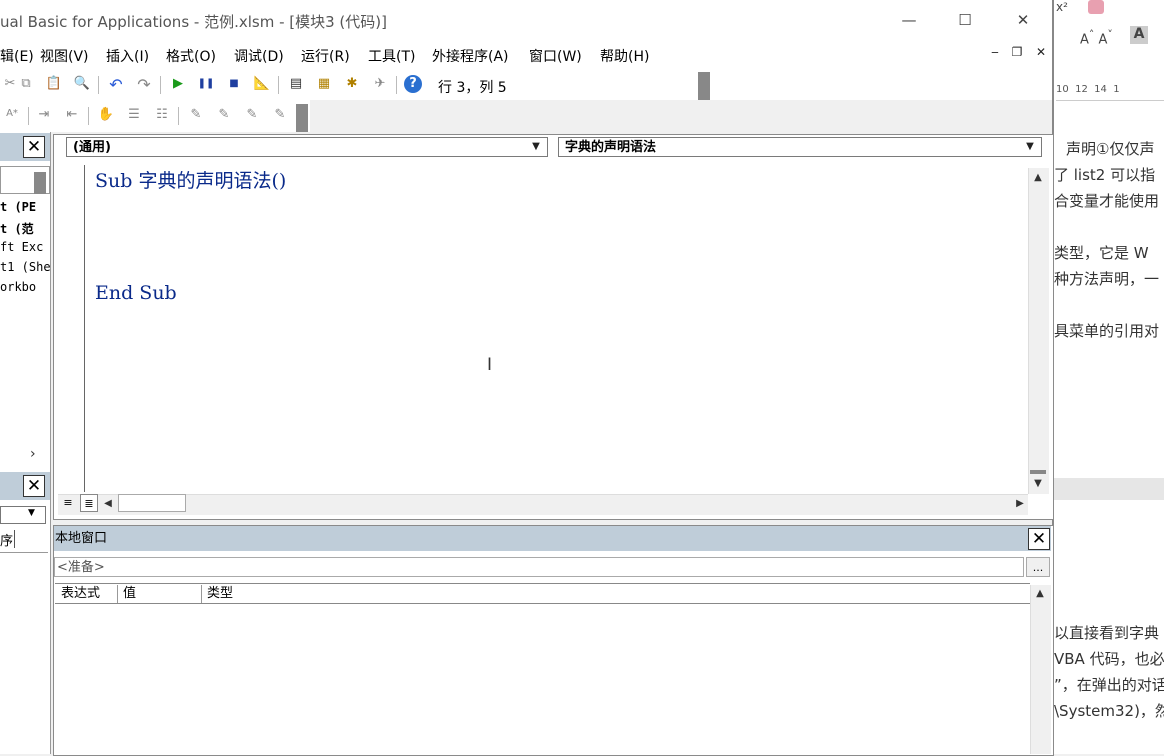 This screenshot has width=1164, height=756. What do you see at coordinates (25, 267) in the screenshot?
I see `tree-item: t1 (She` at bounding box center [25, 267].